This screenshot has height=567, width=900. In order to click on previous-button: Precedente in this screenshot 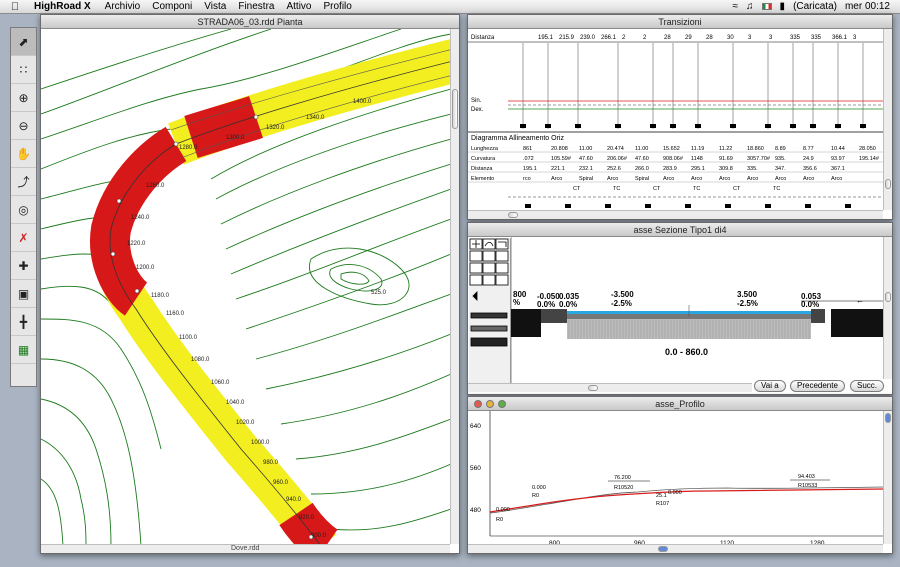, I will do `click(817, 386)`.